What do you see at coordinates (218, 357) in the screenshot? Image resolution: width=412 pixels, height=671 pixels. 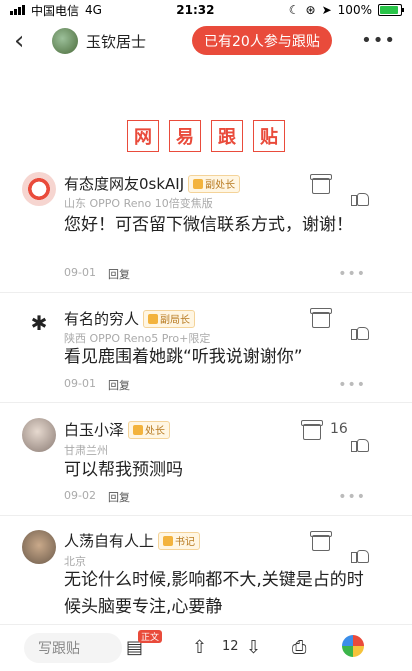 I see `comment-text: 看见鹿围着她跳“听我说谢谢你”` at bounding box center [218, 357].